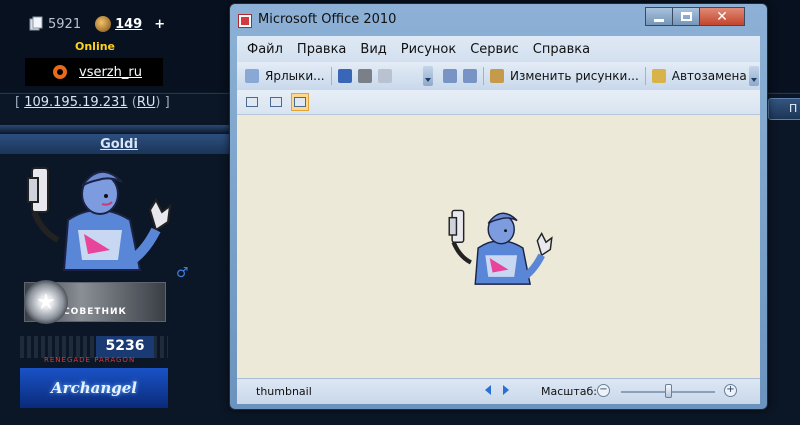 The height and width of the screenshot is (425, 800). I want to click on maximize-button, so click(686, 16).